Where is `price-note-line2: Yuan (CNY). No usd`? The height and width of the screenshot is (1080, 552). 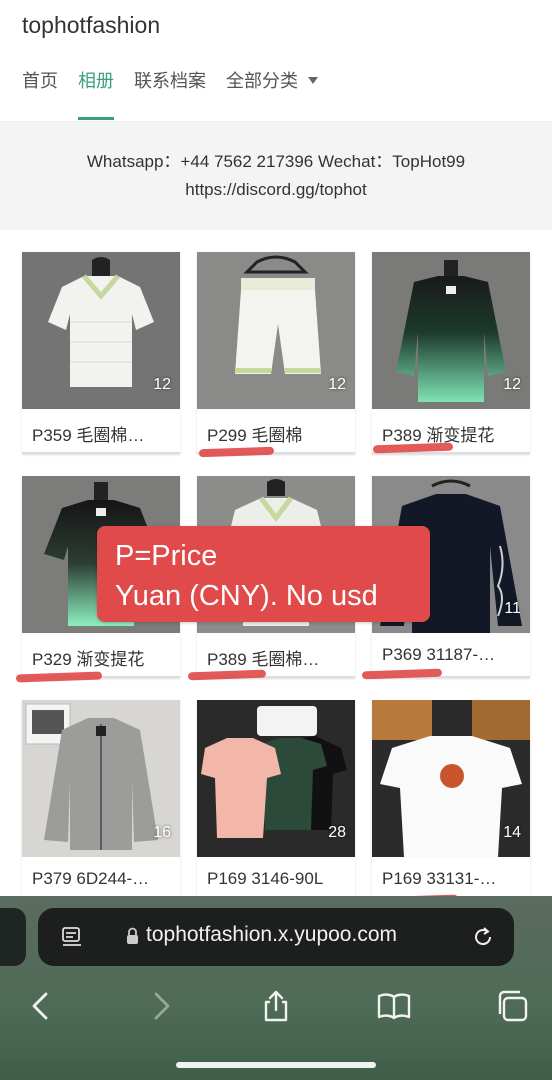
price-note-line2: Yuan (CNY). No usd is located at coordinates (246, 596).